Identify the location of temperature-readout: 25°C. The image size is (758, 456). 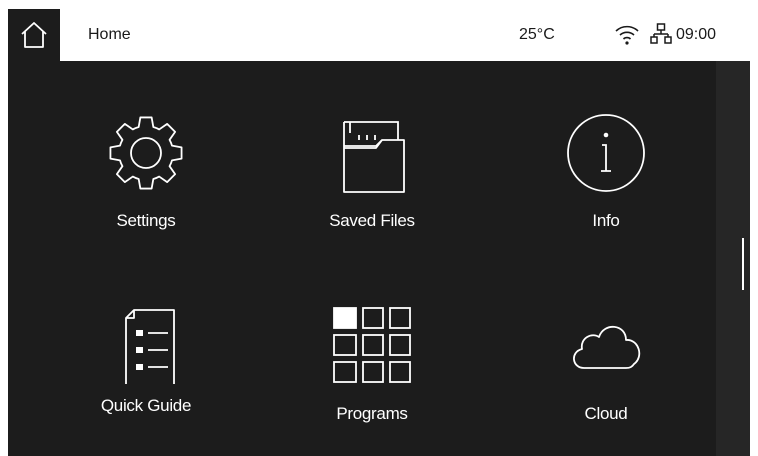
(537, 34).